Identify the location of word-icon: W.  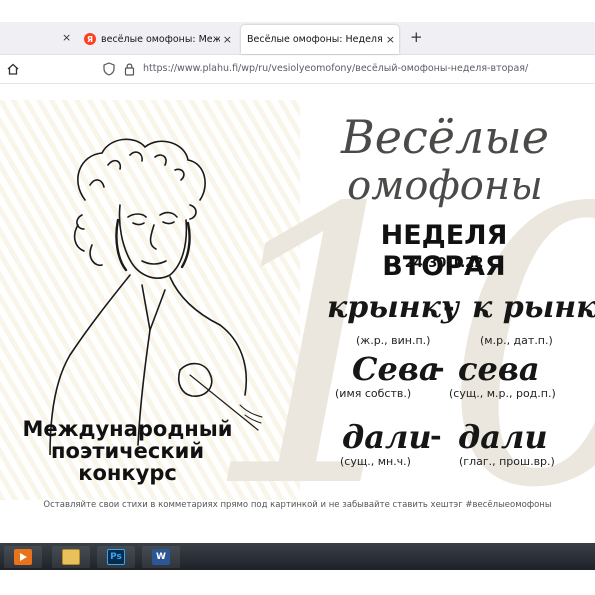
(161, 557).